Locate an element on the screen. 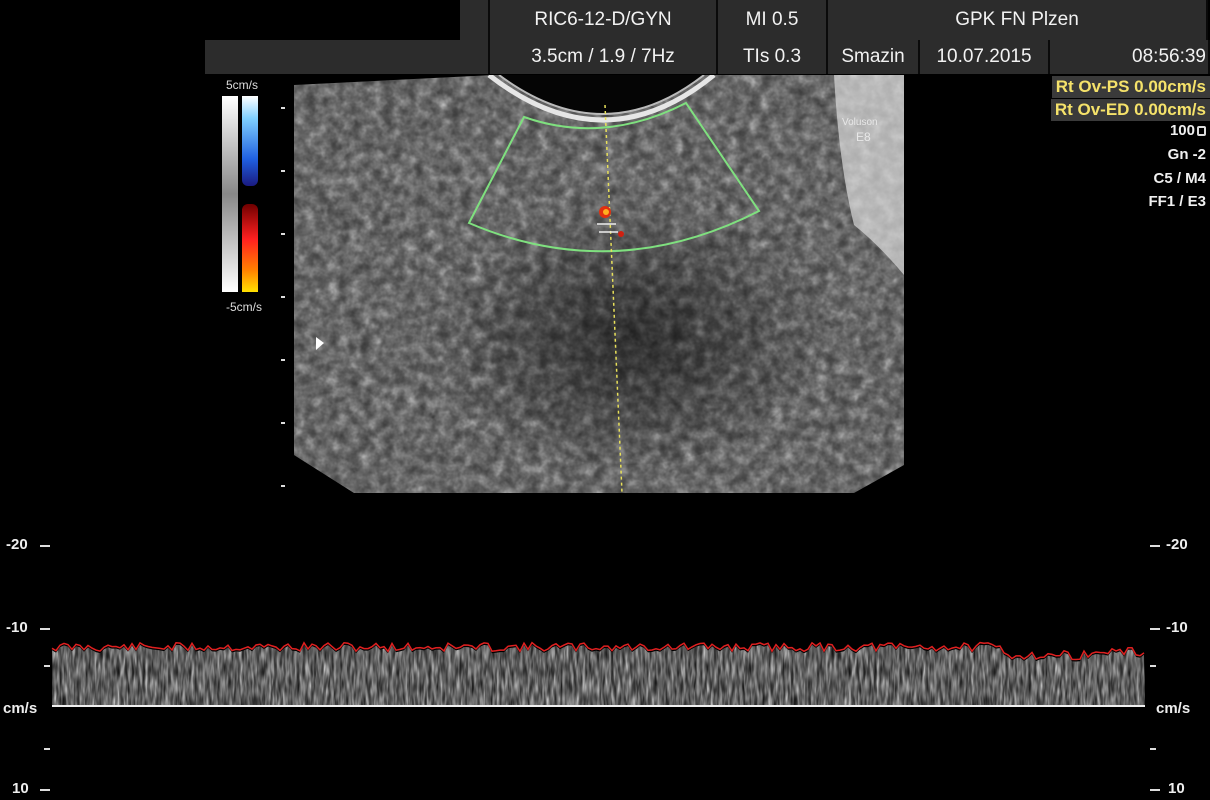 The width and height of the screenshot is (1210, 800). ed-measurement: Rt Ov-ED 0.00cm/s is located at coordinates (1130, 110).